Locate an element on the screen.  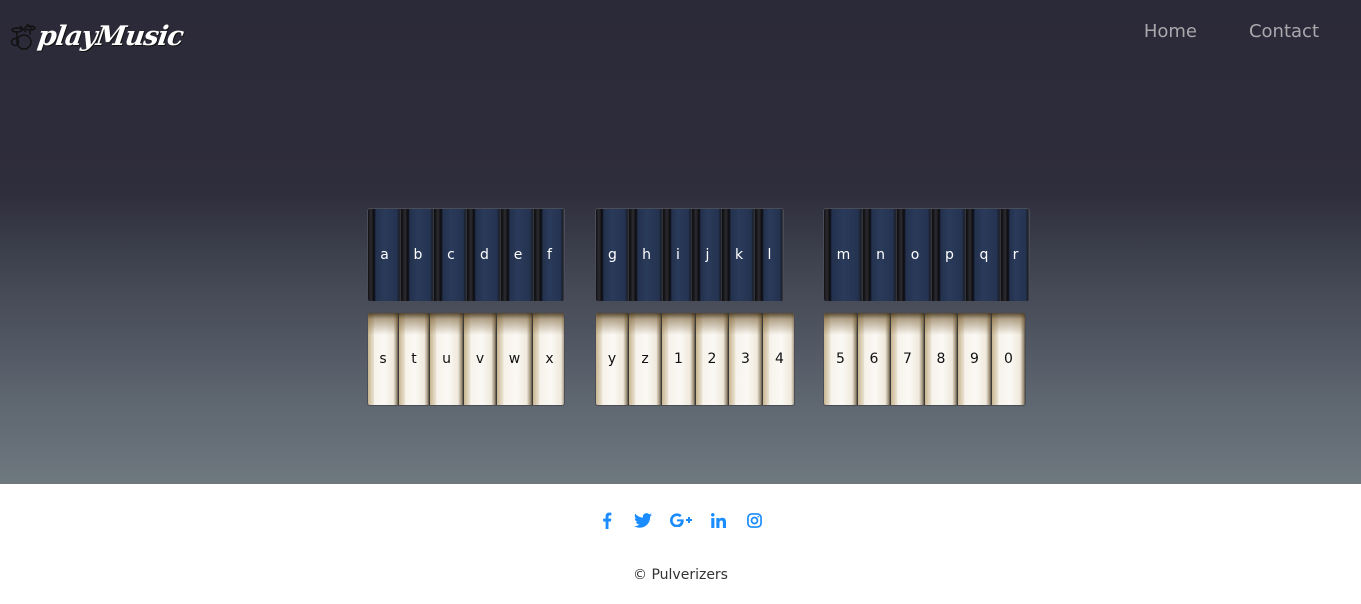
key: 1 is located at coordinates (679, 359).